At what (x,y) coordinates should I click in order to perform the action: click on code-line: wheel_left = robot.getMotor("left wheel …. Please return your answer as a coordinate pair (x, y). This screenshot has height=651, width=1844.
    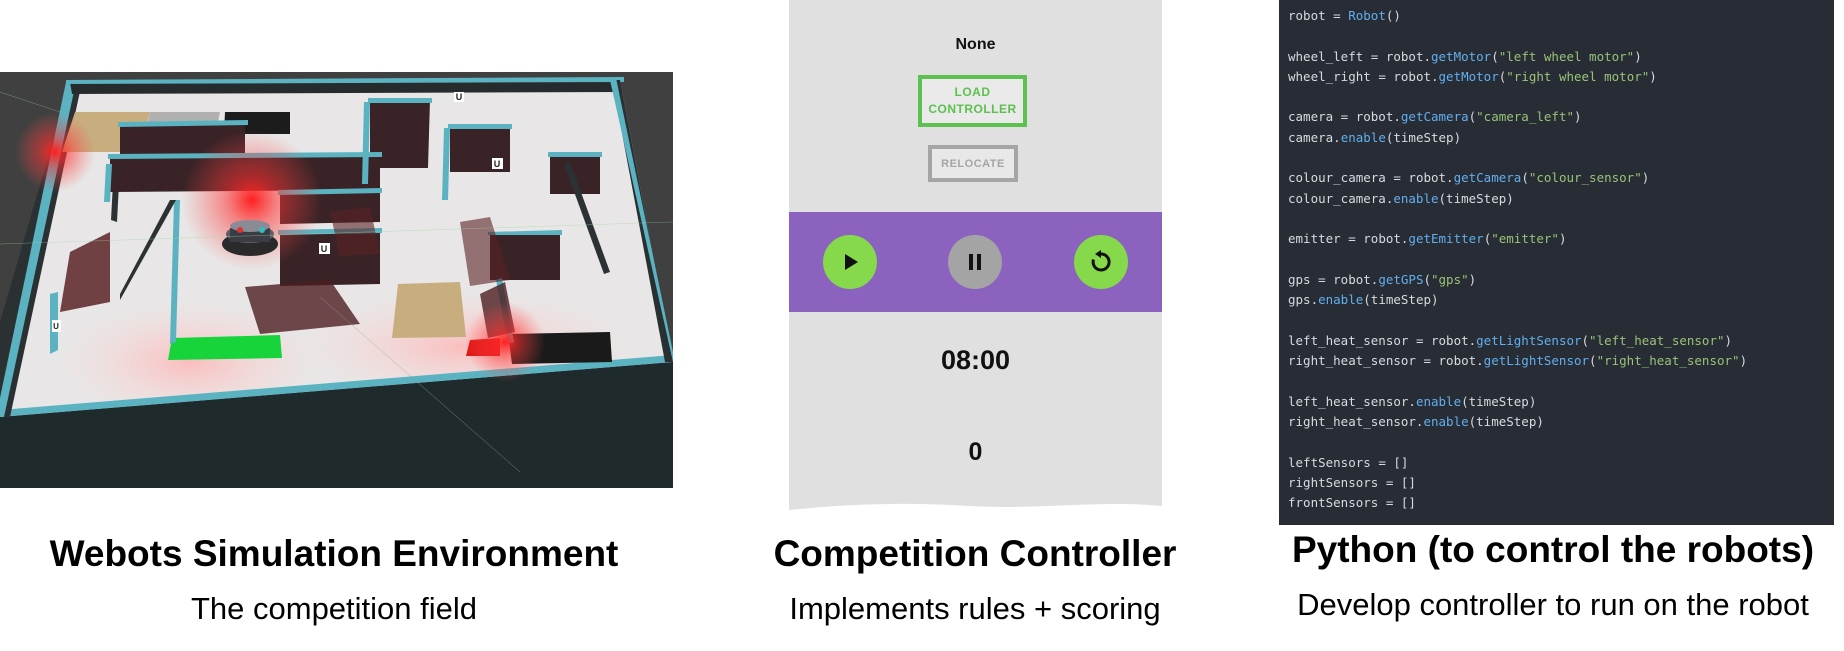
    Looking at the image, I should click on (1517, 57).